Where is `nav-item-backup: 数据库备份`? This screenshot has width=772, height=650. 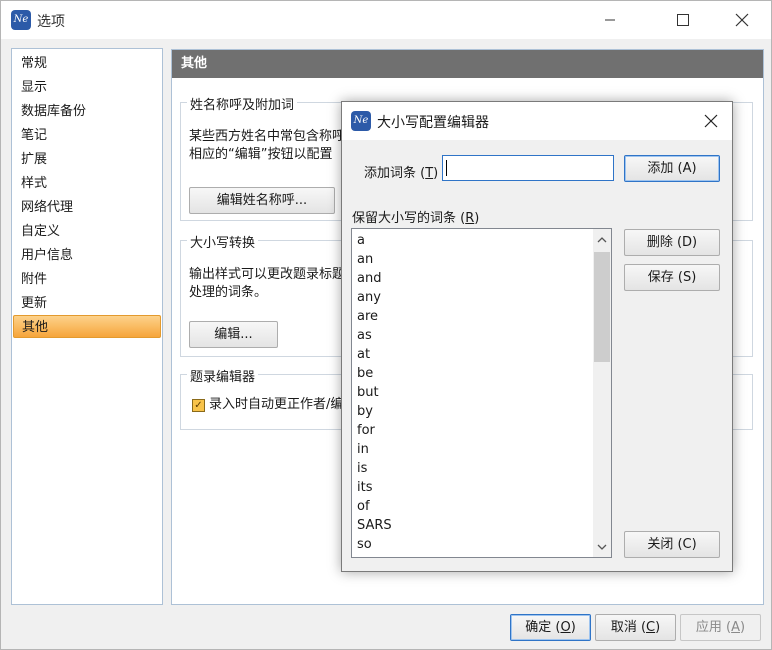 nav-item-backup: 数据库备份 is located at coordinates (87, 111).